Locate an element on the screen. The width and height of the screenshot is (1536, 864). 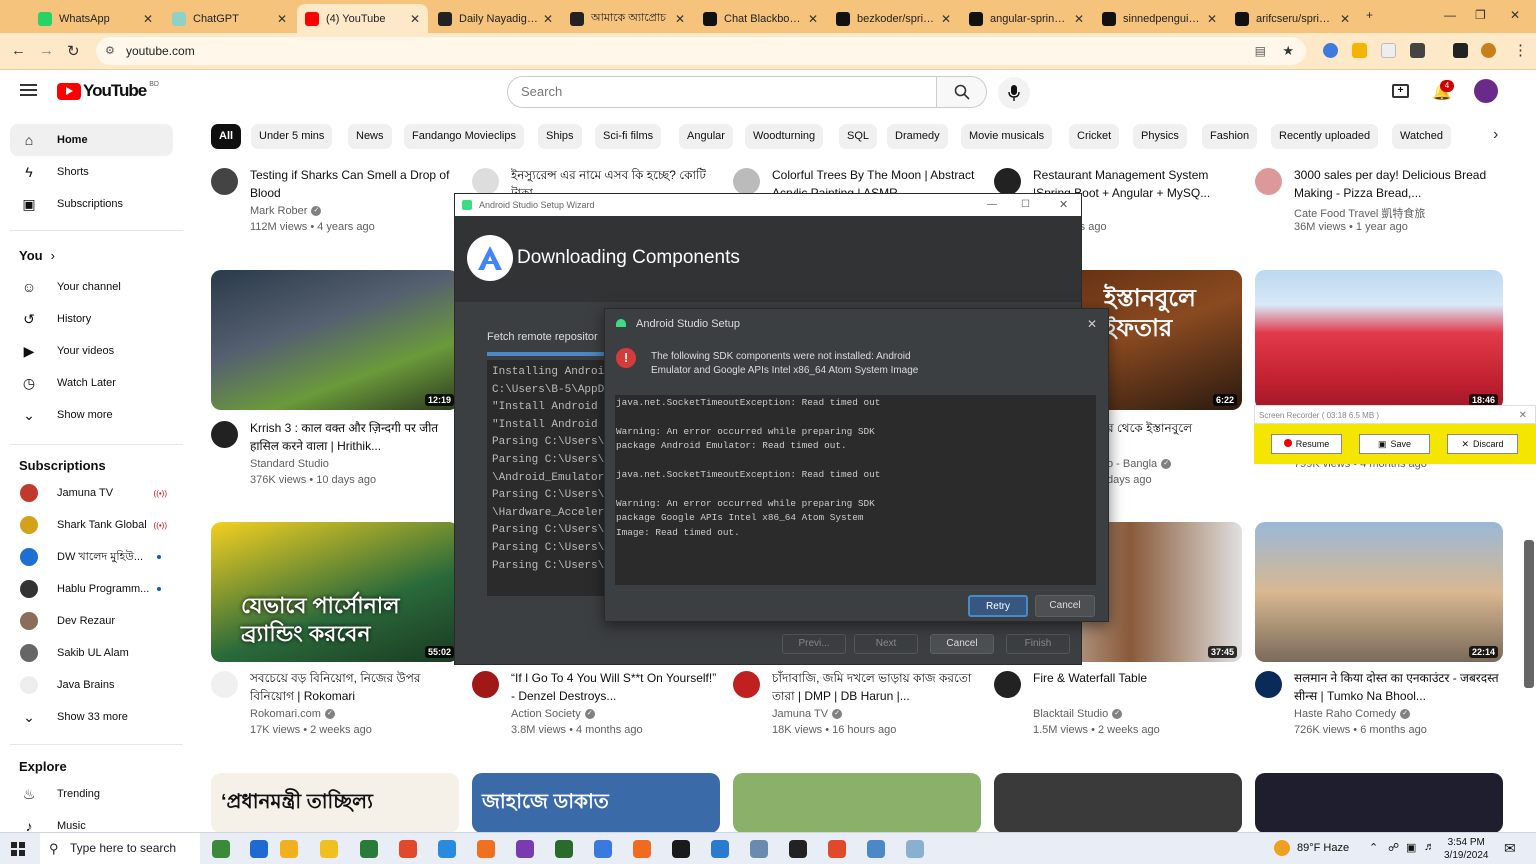
browser-tab: Chat Blackbox: AI ✕ is located at coordinates (760, 18).